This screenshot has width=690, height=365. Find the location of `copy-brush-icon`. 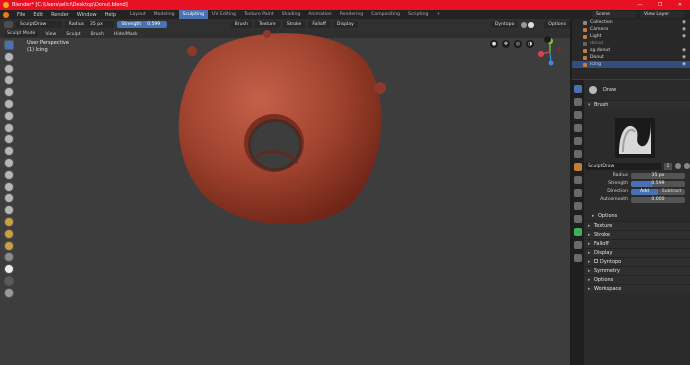

copy-brush-icon is located at coordinates (687, 166).